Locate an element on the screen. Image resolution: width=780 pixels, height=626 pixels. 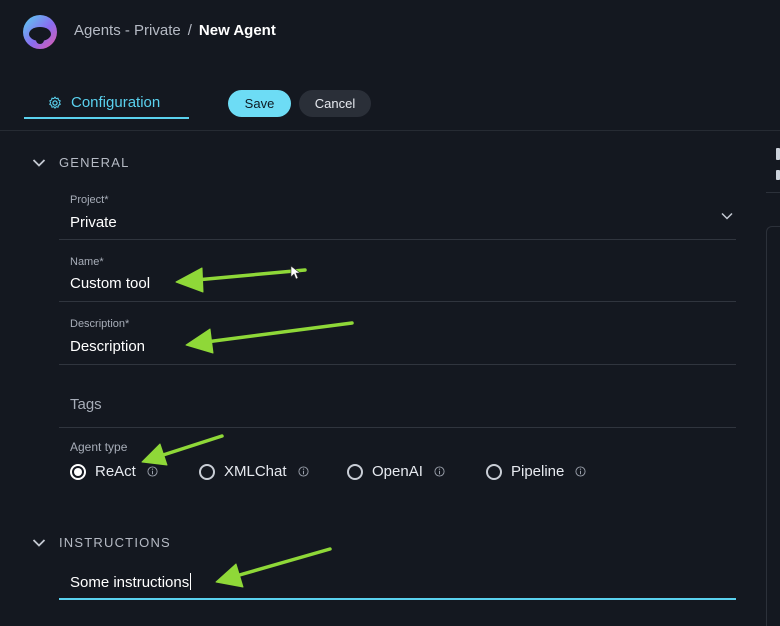
text-caret is located at coordinates (191, 581).